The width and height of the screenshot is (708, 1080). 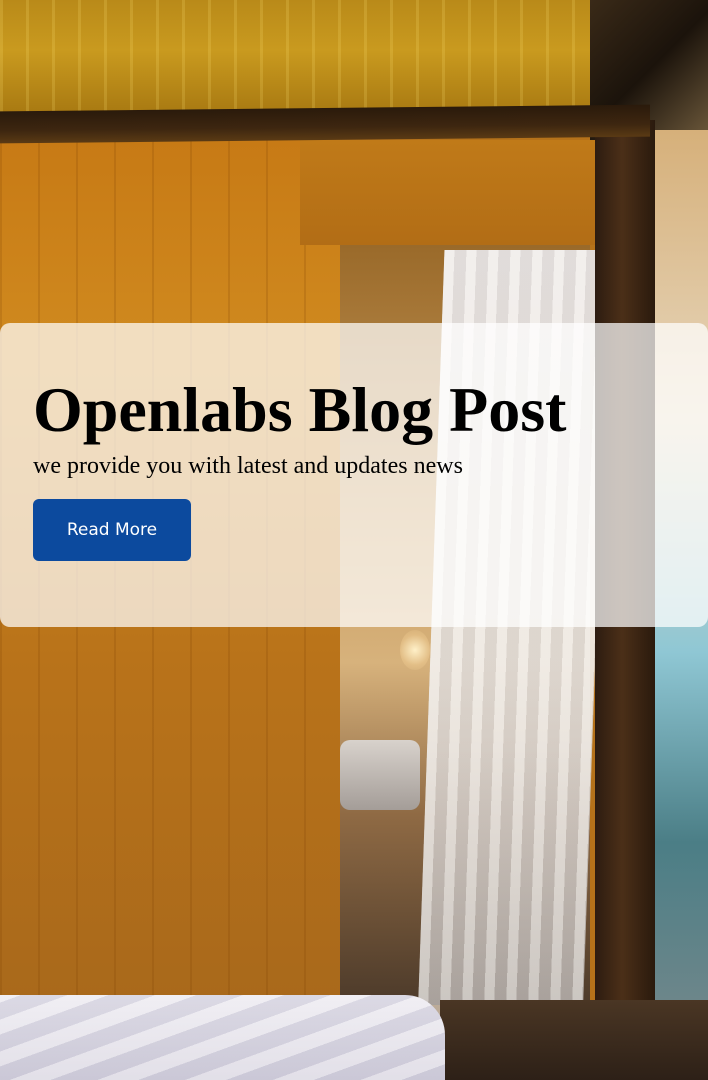 I want to click on background-lamp, so click(x=415, y=650).